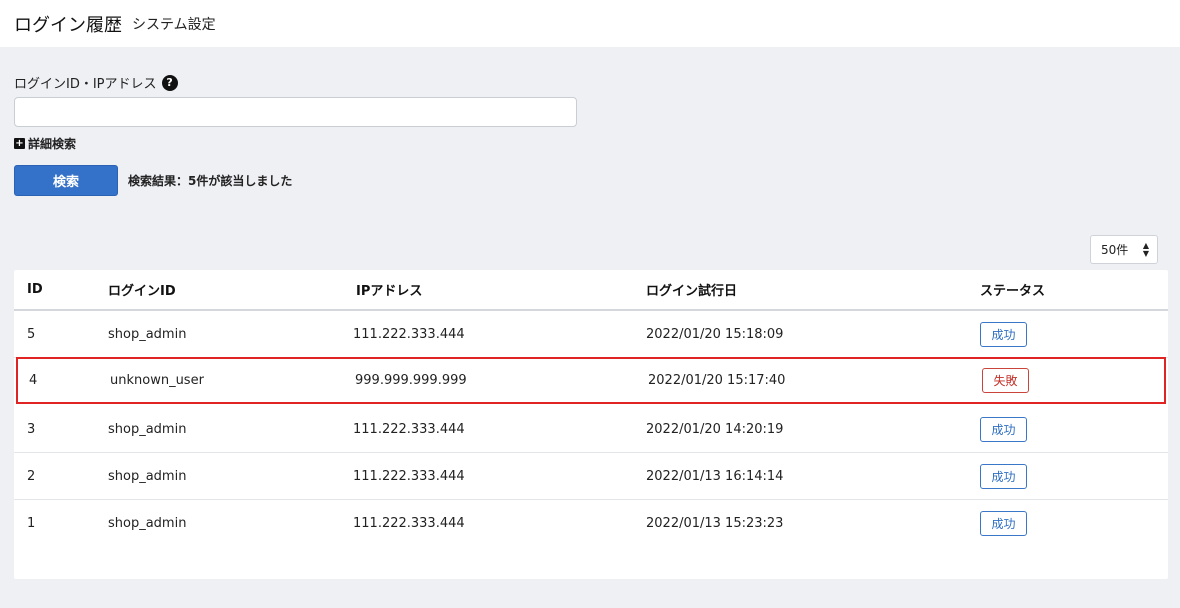 The width and height of the screenshot is (1180, 608). I want to click on column-header-ip: IPアドレス, so click(389, 291).